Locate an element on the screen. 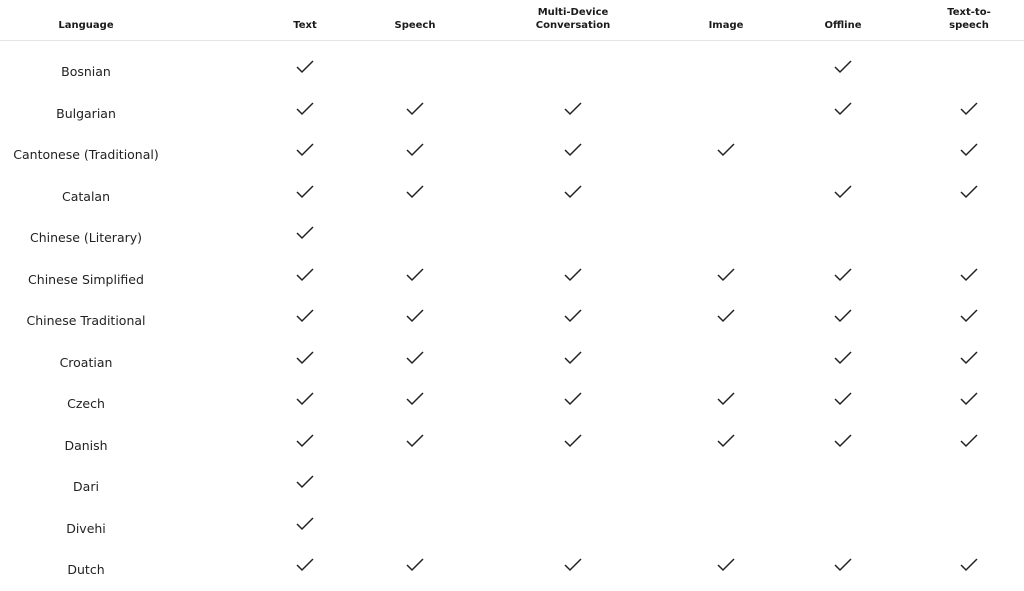 The width and height of the screenshot is (1024, 591). table-row: Chinese Simplified is located at coordinates (512, 280).